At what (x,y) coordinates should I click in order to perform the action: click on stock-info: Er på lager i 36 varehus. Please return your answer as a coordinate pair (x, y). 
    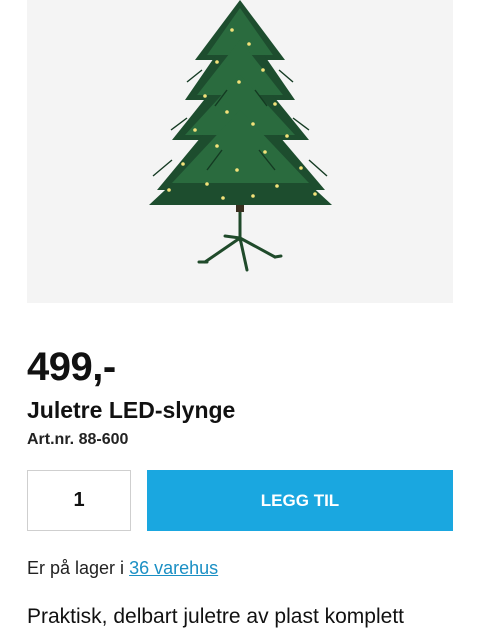
    Looking at the image, I should click on (122, 568).